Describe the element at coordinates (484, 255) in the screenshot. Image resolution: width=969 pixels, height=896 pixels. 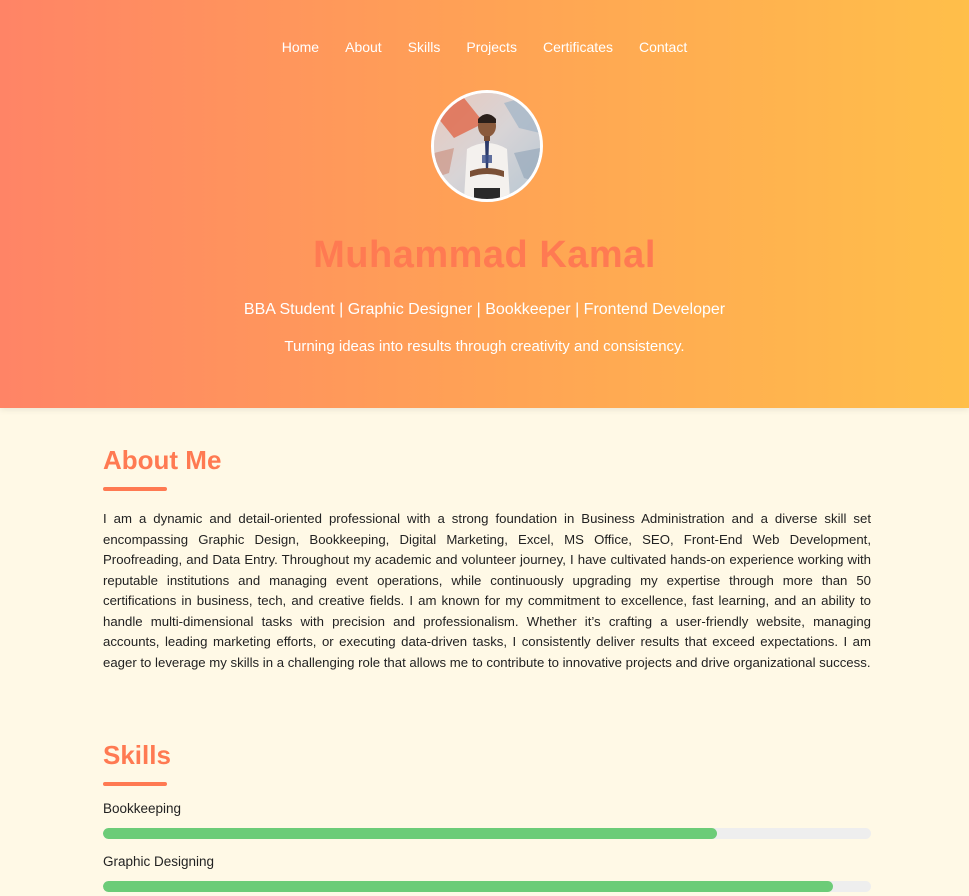
I see `hero-name: Muhammad Kamal` at that location.